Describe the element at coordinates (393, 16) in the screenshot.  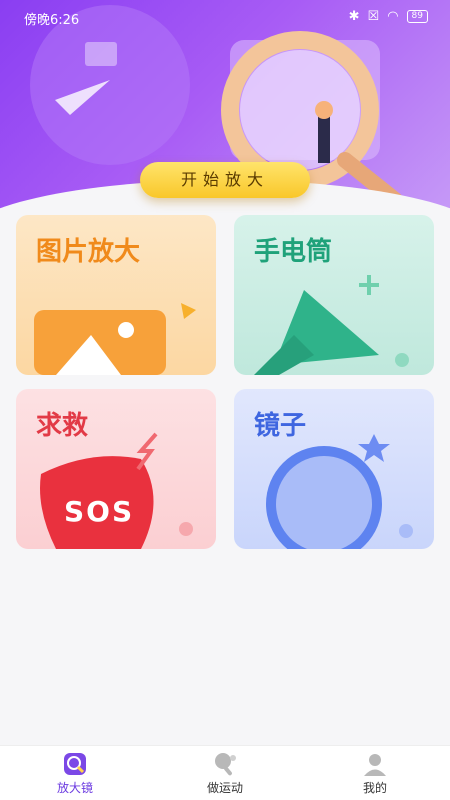
I see `wifi-icon: ◠` at that location.